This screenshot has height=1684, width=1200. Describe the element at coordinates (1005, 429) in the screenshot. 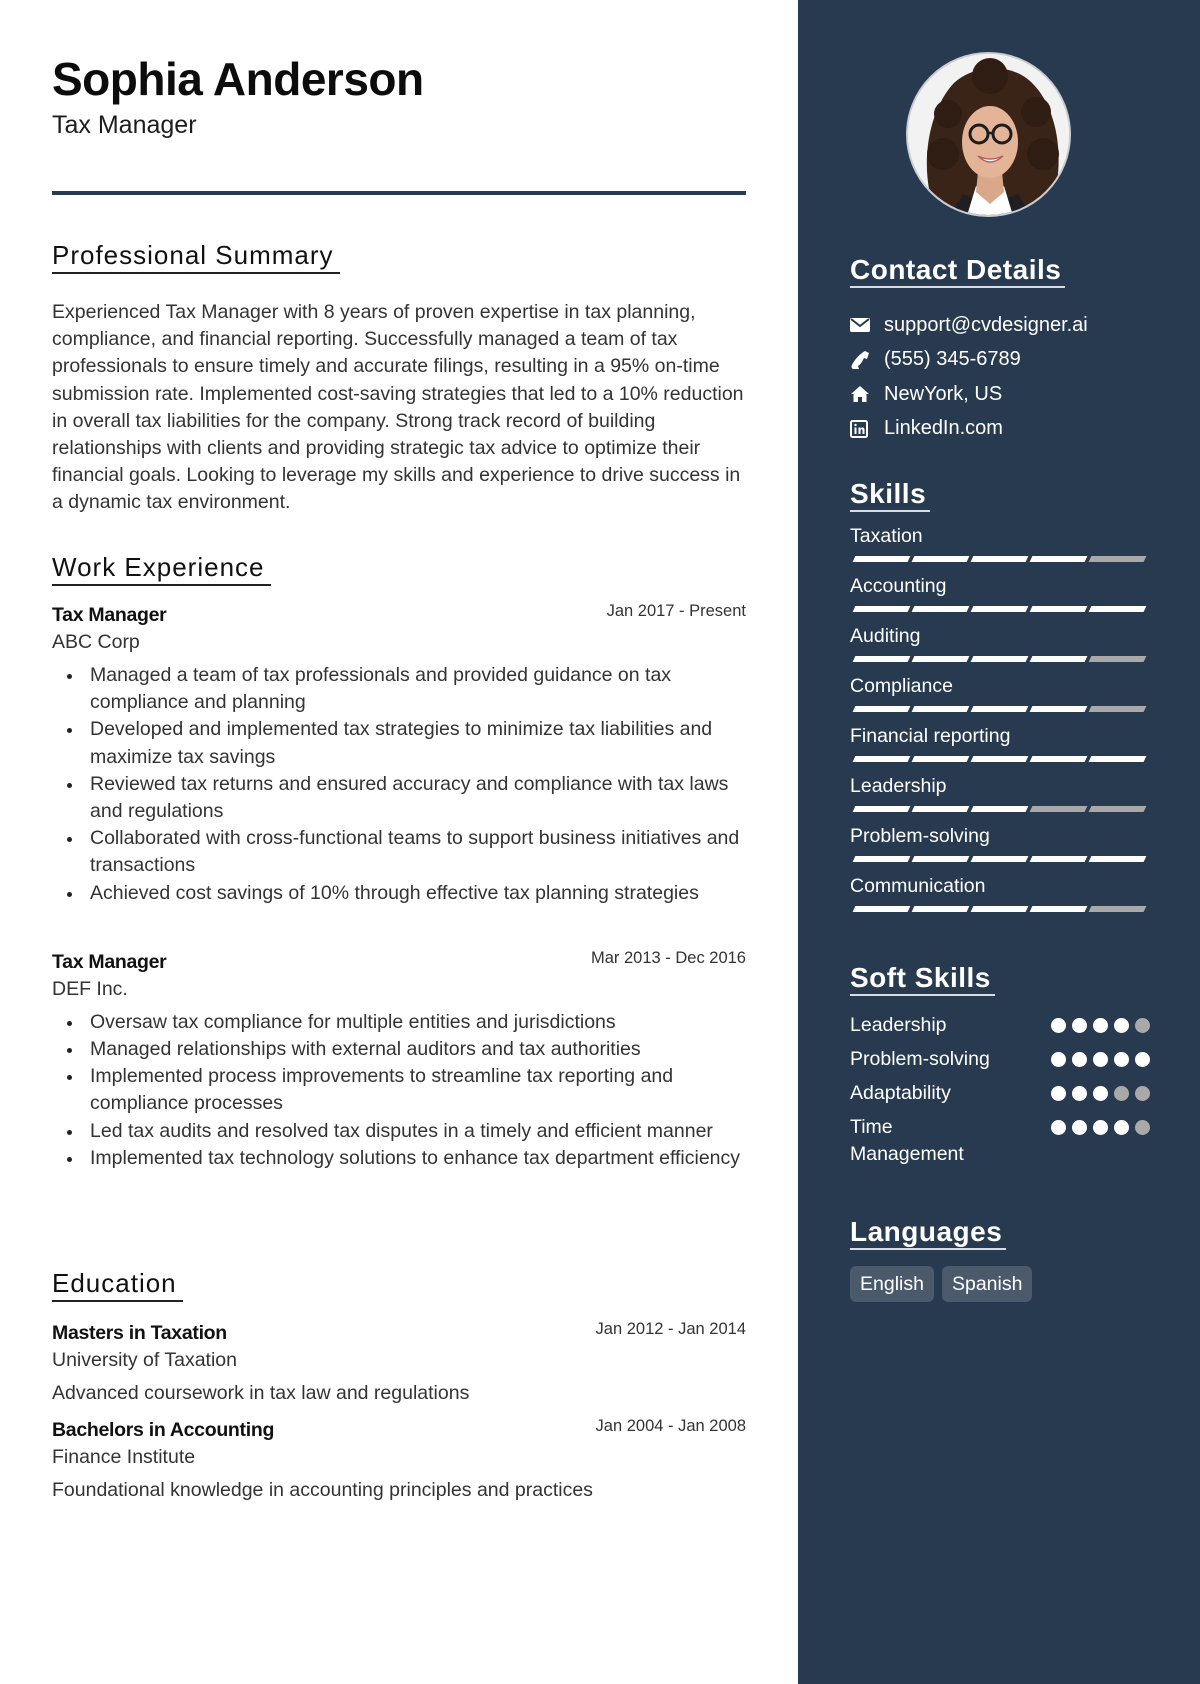

I see `contact-linkedin: LinkedIn.com` at that location.